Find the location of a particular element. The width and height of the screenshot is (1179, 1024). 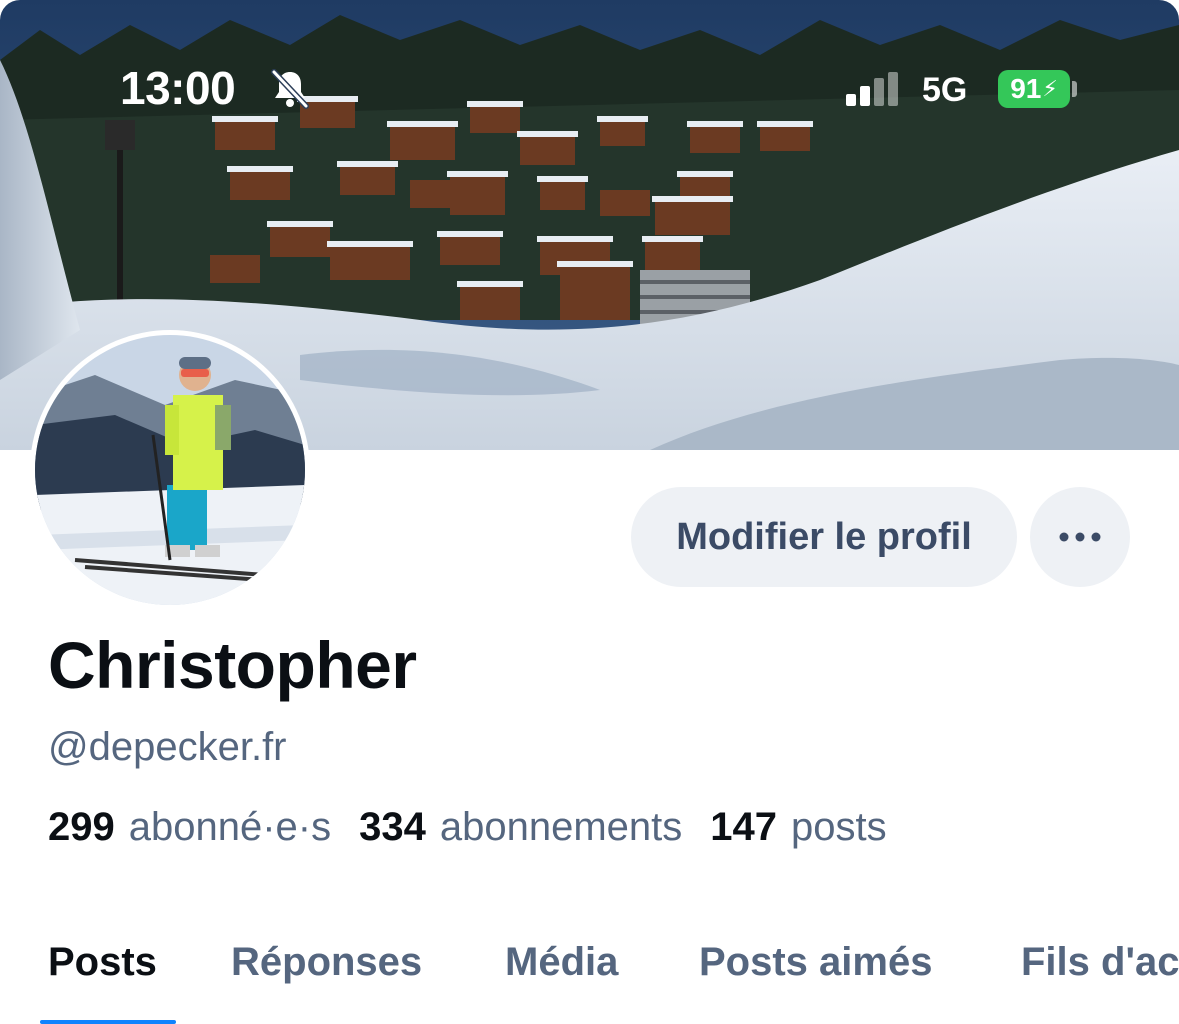

ellipsis-icon is located at coordinates (1080, 537).